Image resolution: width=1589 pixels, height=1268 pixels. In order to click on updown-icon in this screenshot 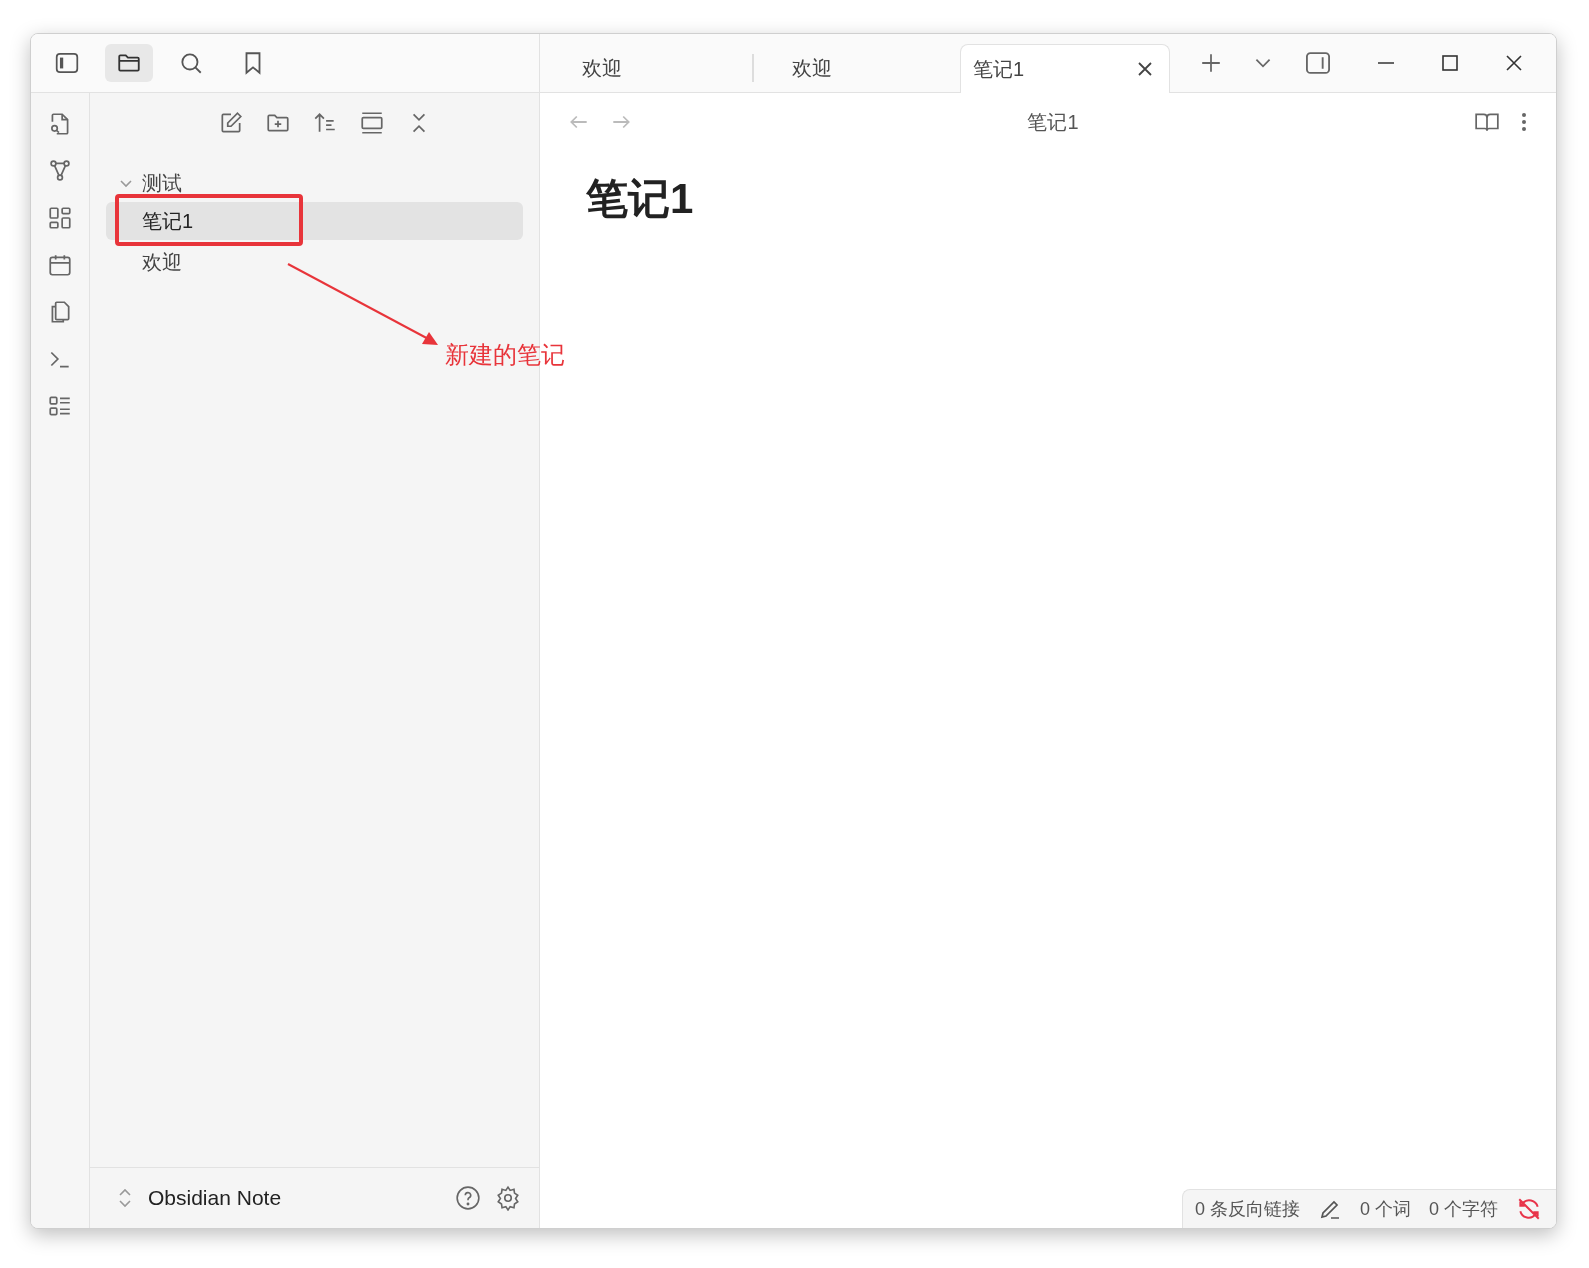, I will do `click(125, 1198)`.